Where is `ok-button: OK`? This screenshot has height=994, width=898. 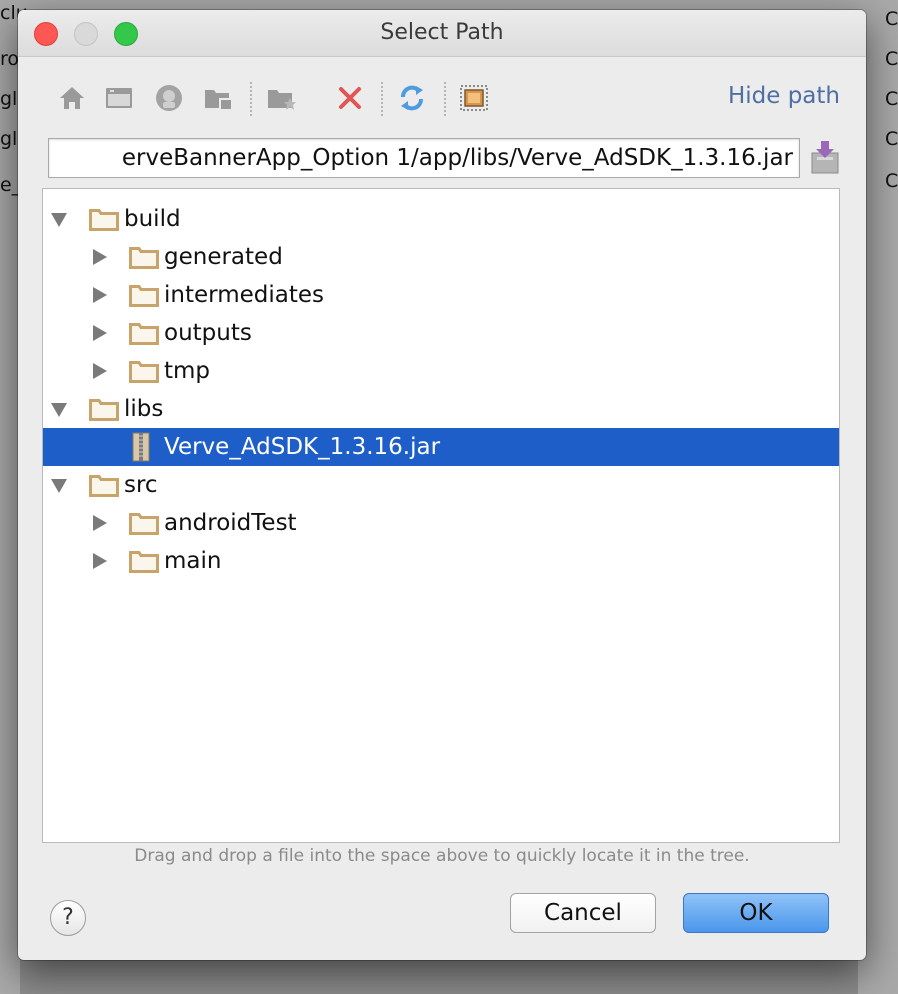
ok-button: OK is located at coordinates (756, 913).